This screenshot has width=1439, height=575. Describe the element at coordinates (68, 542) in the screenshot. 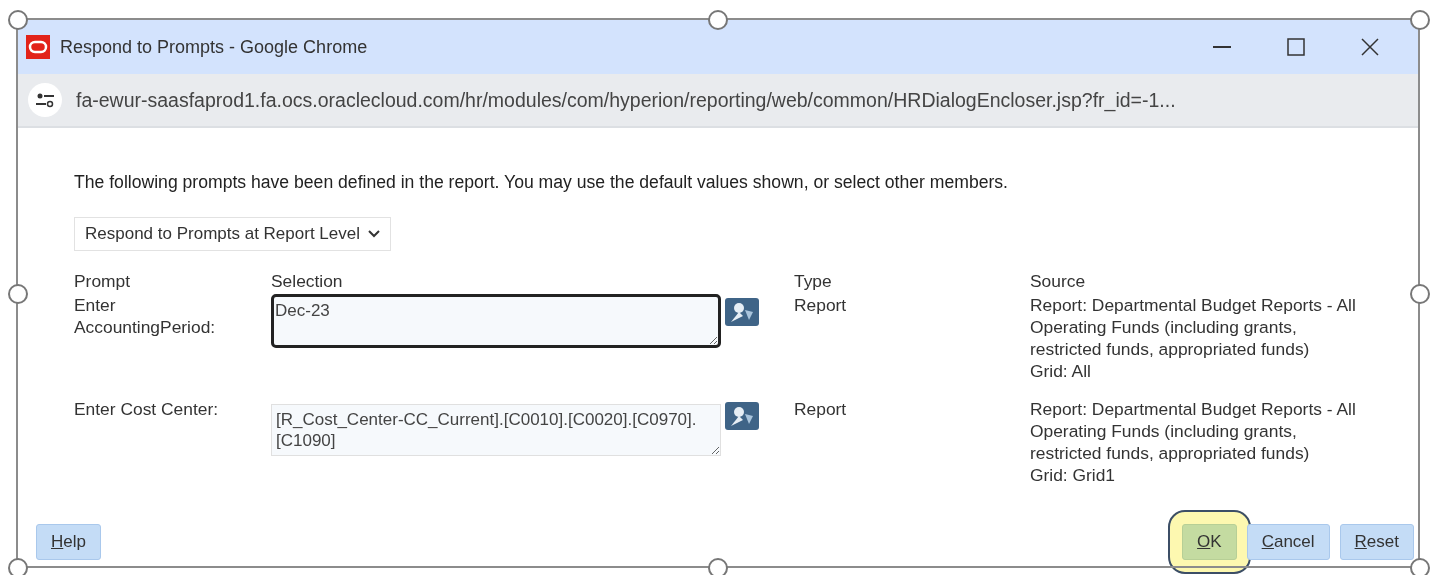

I see `dialog-button: Help` at that location.